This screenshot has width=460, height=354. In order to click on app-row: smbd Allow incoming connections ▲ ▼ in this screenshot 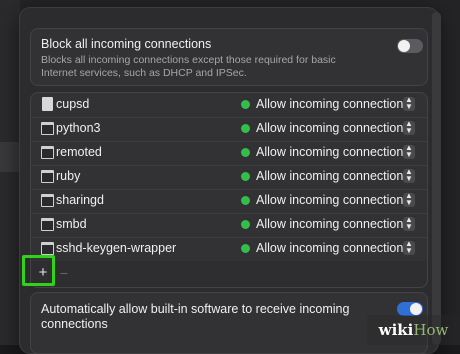, I will do `click(229, 225)`.